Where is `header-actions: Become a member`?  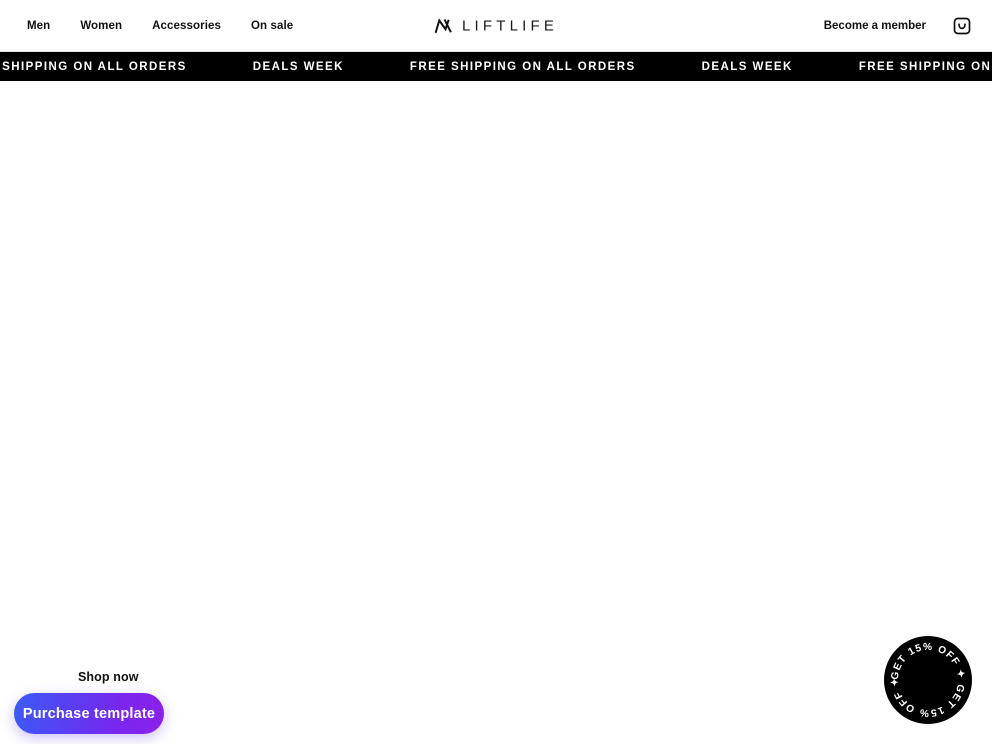
header-actions: Become a member is located at coordinates (898, 25).